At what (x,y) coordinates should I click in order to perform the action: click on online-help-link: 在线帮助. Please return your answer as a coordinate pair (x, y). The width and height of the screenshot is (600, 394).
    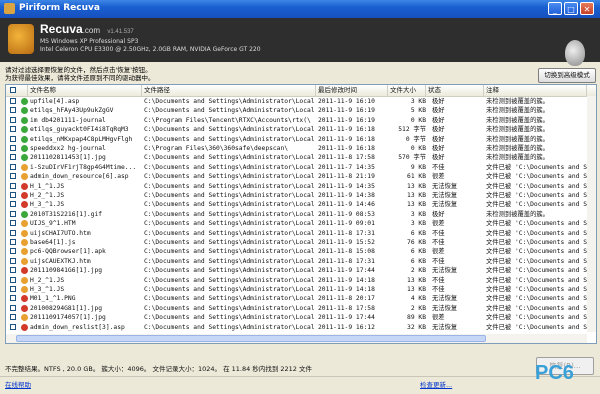
    Looking at the image, I should click on (18, 384).